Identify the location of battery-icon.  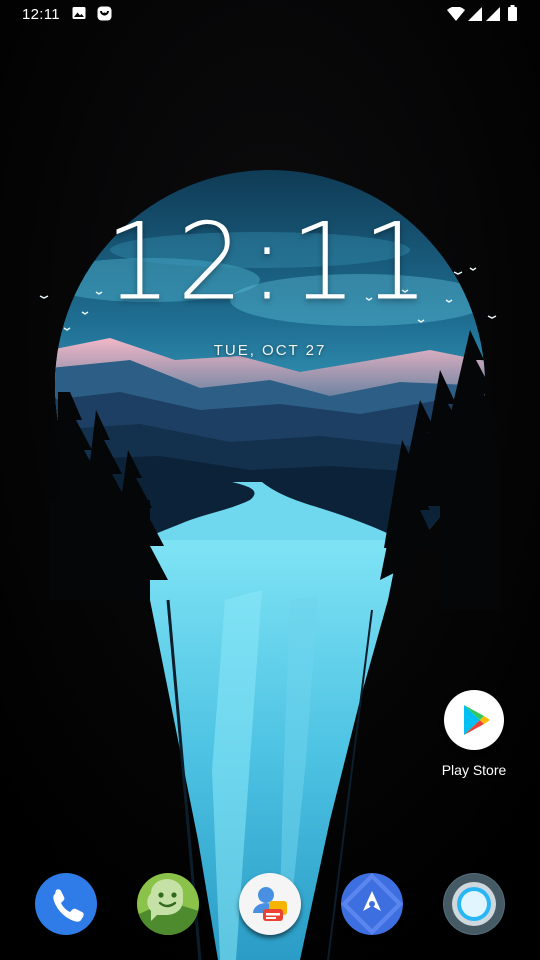
(512, 15).